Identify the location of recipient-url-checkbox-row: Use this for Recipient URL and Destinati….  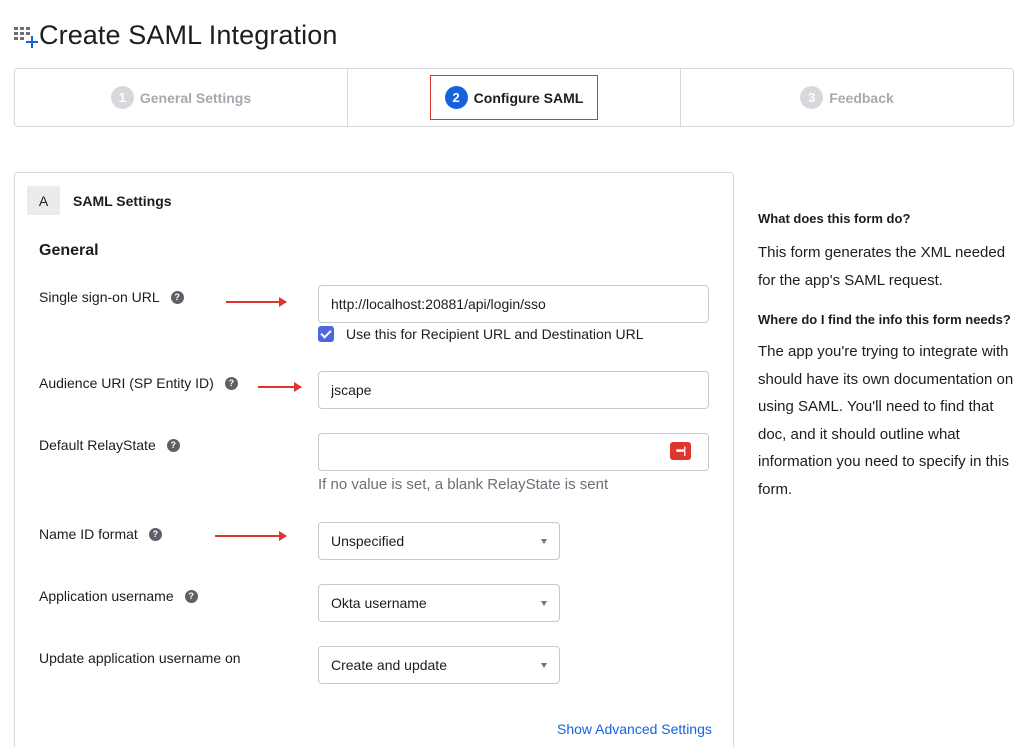
(481, 334).